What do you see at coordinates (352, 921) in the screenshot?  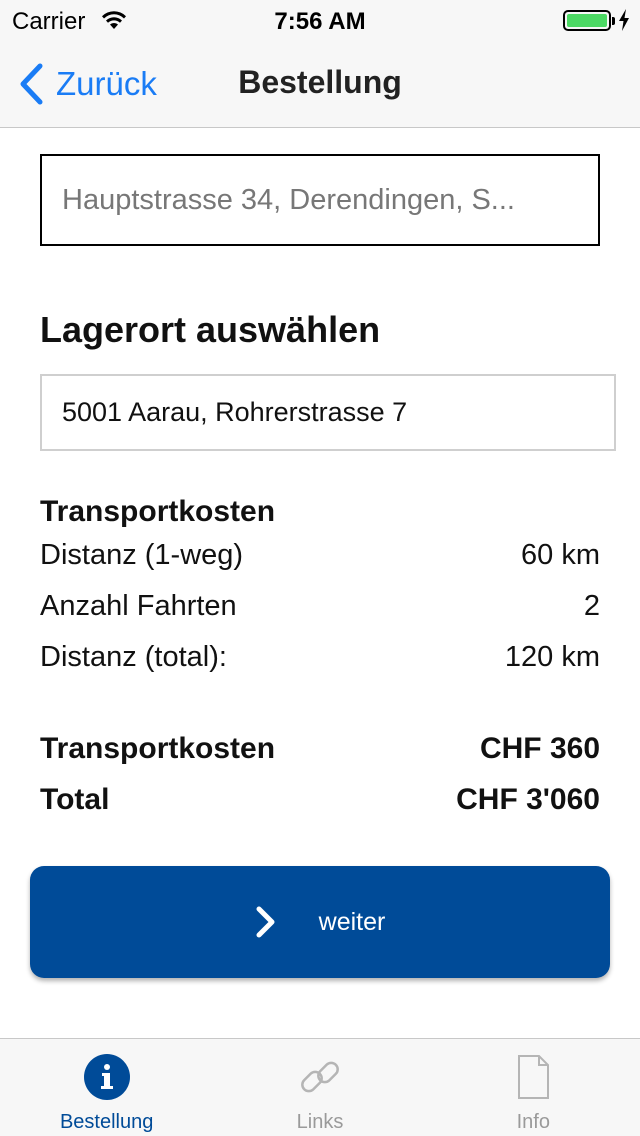 I see `continue-button-label: weiter` at bounding box center [352, 921].